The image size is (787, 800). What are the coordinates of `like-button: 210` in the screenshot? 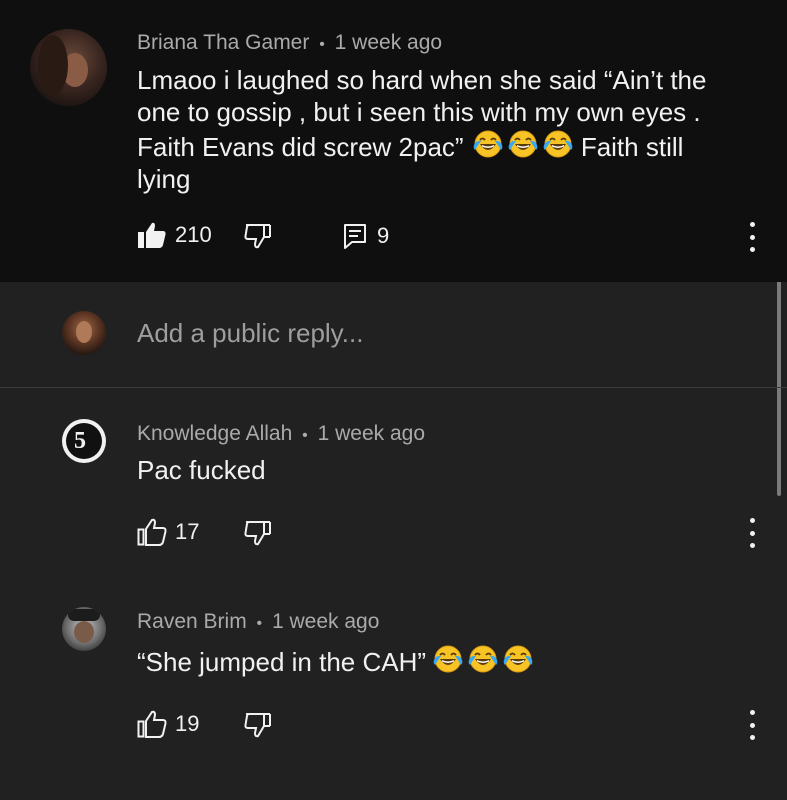 It's located at (174, 235).